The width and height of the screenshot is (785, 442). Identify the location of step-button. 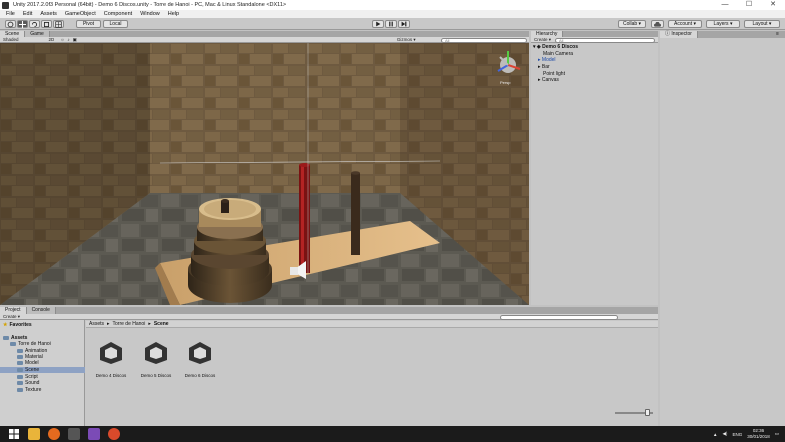
(404, 24).